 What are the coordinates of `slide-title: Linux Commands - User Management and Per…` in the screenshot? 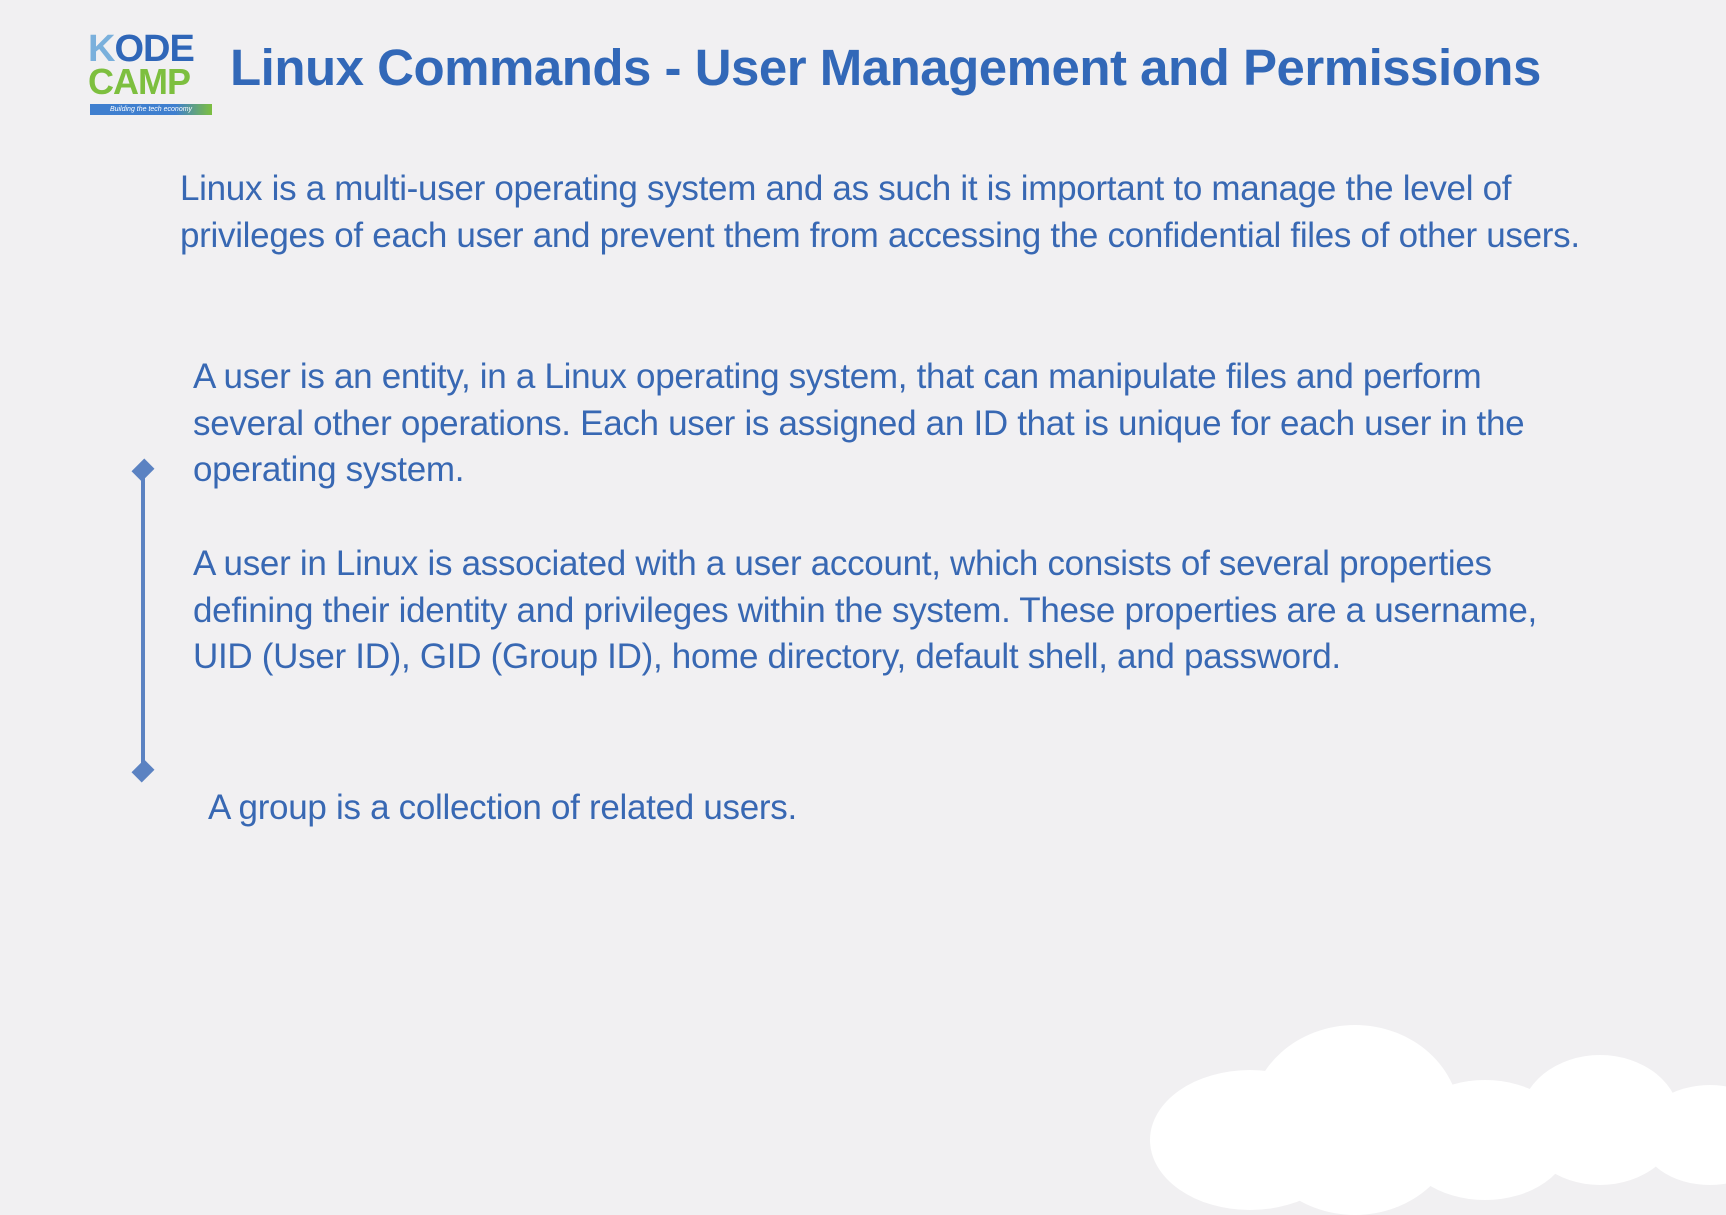 It's located at (885, 67).